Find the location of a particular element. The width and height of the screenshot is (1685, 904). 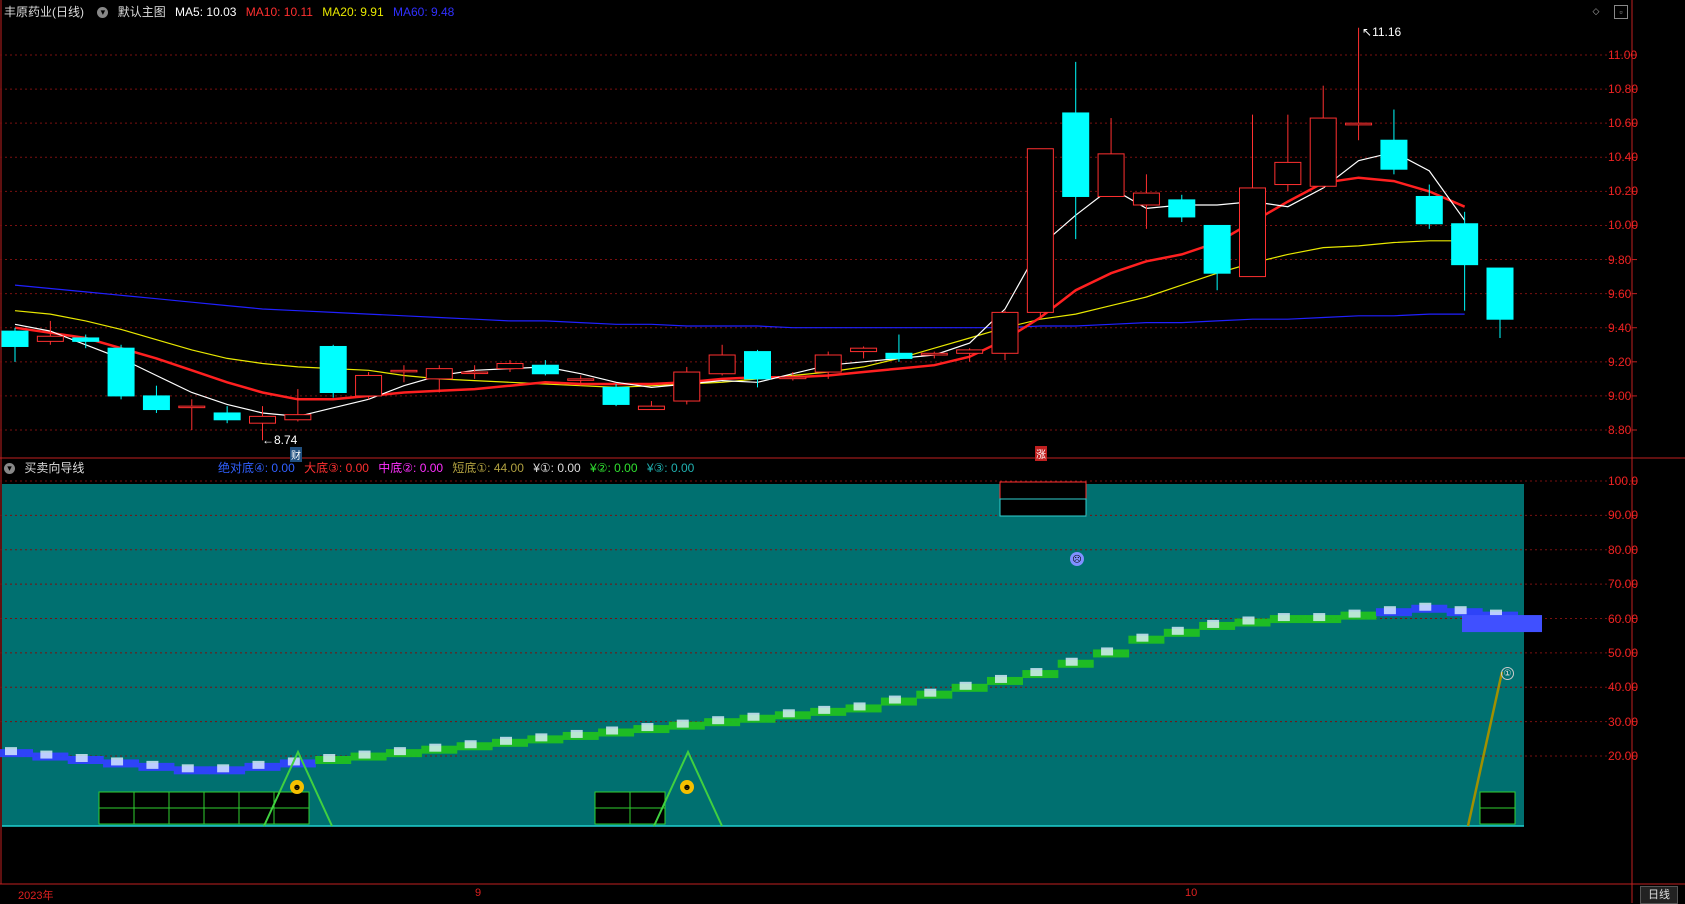

price-tick-label: 8.80 is located at coordinates (1620, 430).